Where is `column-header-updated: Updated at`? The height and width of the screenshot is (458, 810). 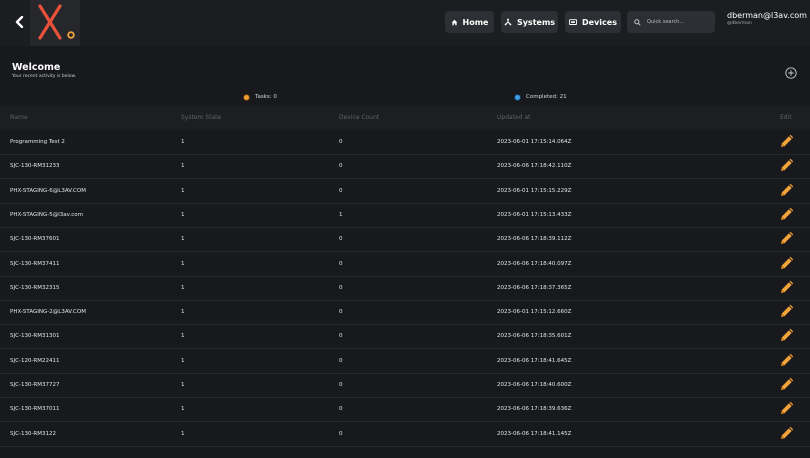 column-header-updated: Updated at is located at coordinates (513, 117).